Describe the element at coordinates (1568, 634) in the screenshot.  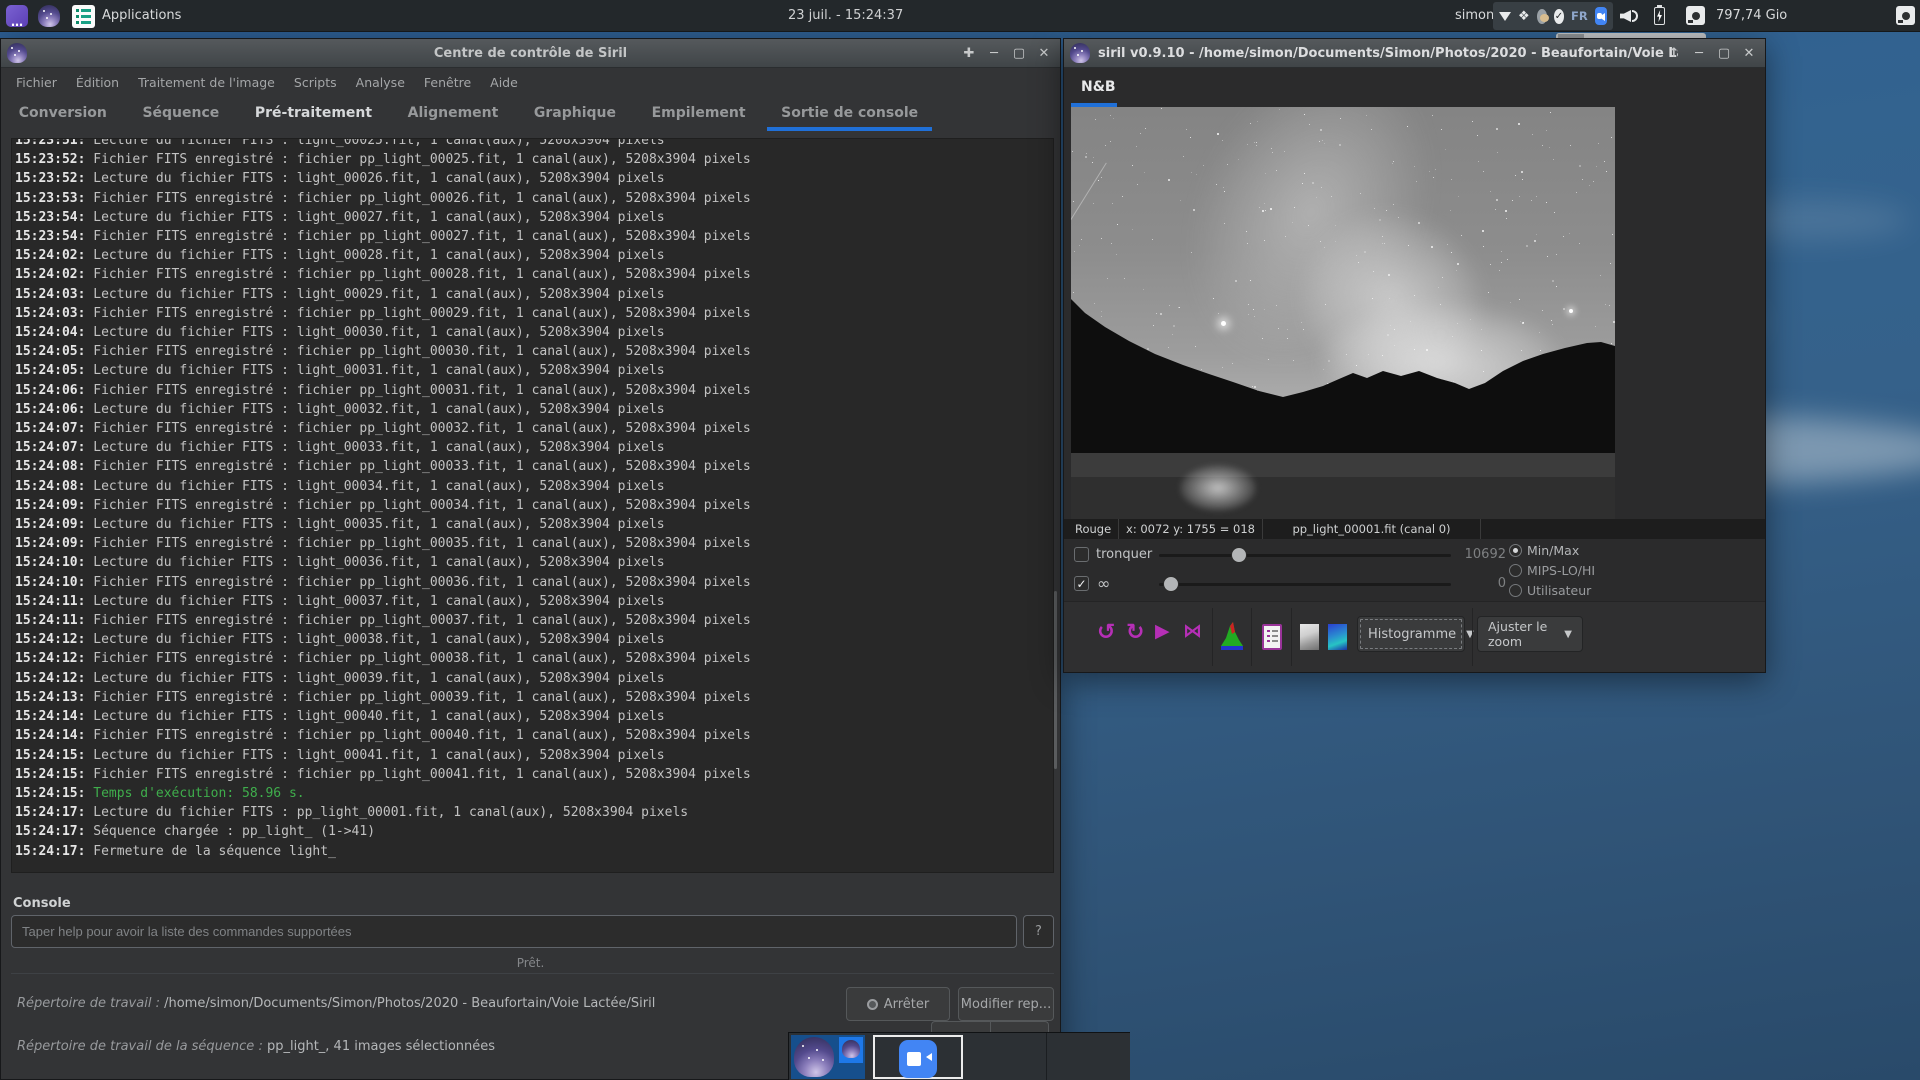
I see `chevron-down-icon: ▼` at that location.